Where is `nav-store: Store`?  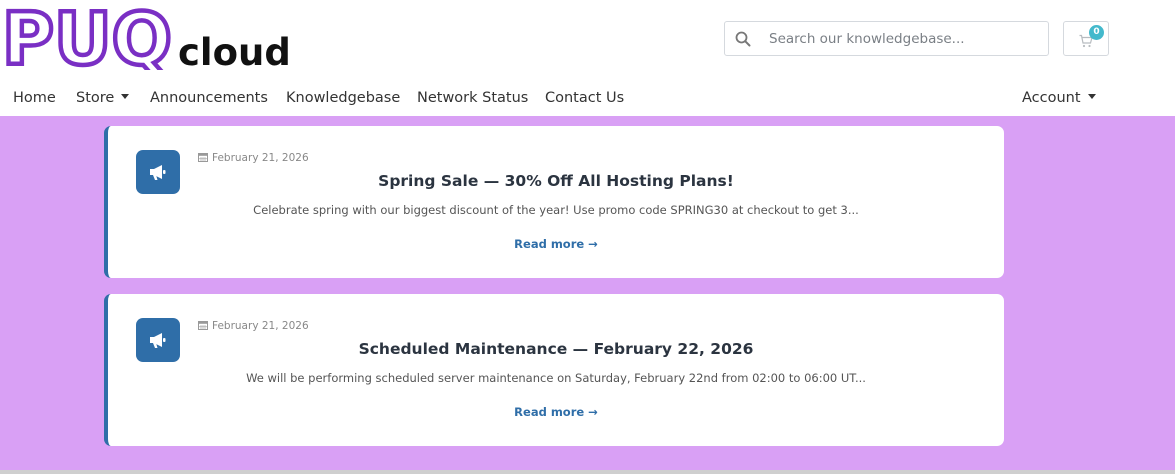 nav-store: Store is located at coordinates (103, 98).